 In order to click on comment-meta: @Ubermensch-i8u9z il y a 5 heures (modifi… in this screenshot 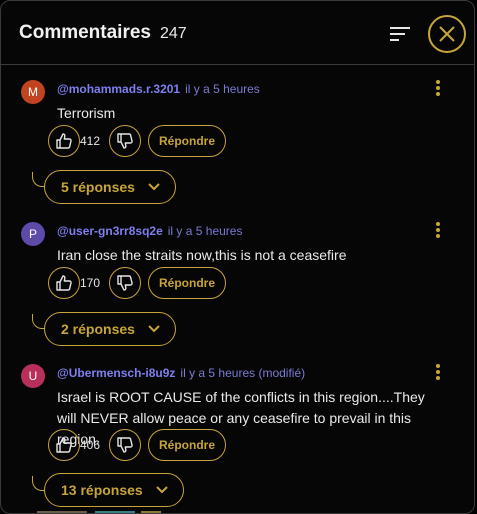, I will do `click(181, 373)`.